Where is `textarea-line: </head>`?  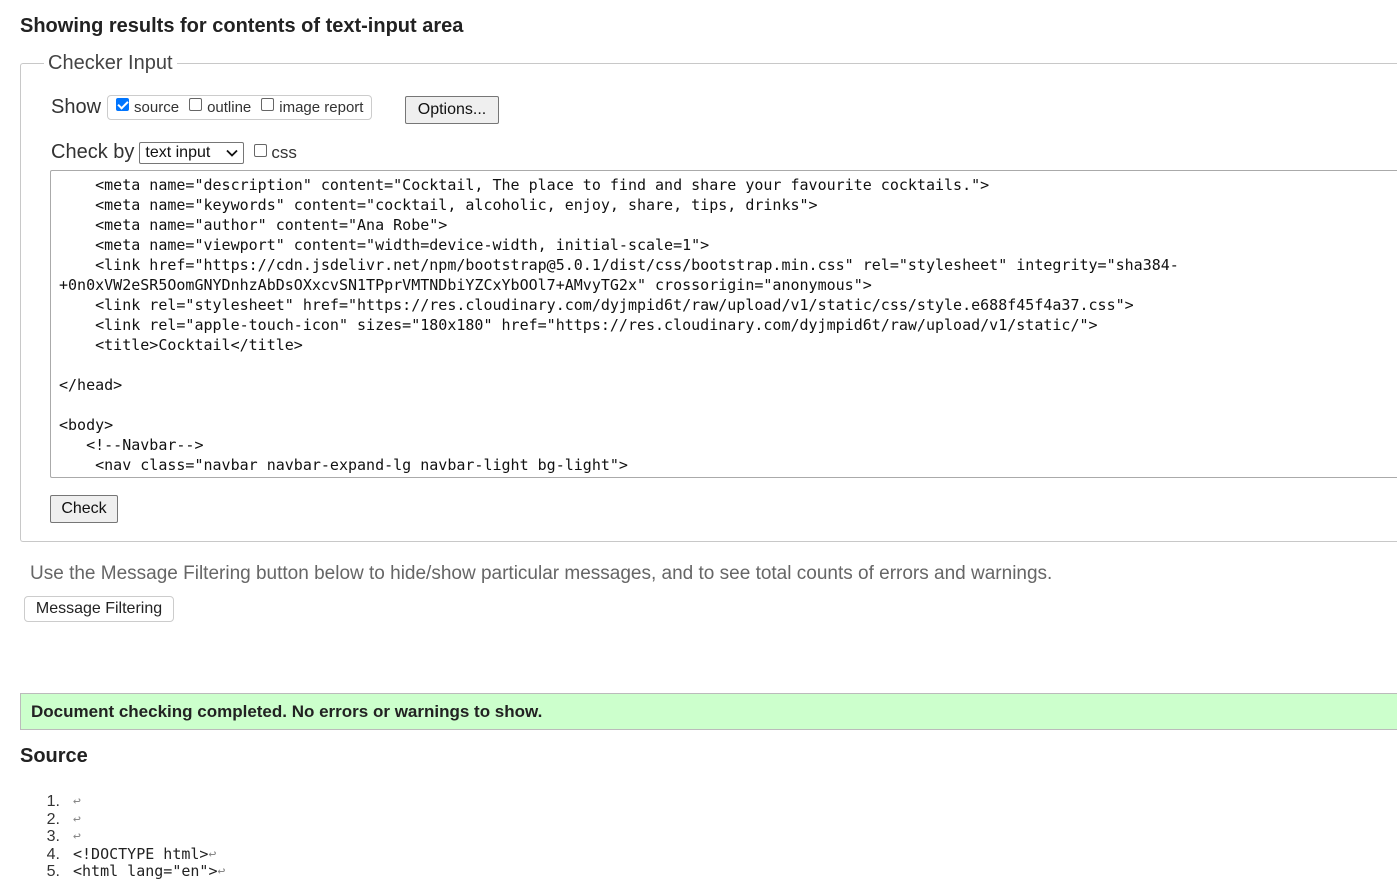 textarea-line: </head> is located at coordinates (91, 385).